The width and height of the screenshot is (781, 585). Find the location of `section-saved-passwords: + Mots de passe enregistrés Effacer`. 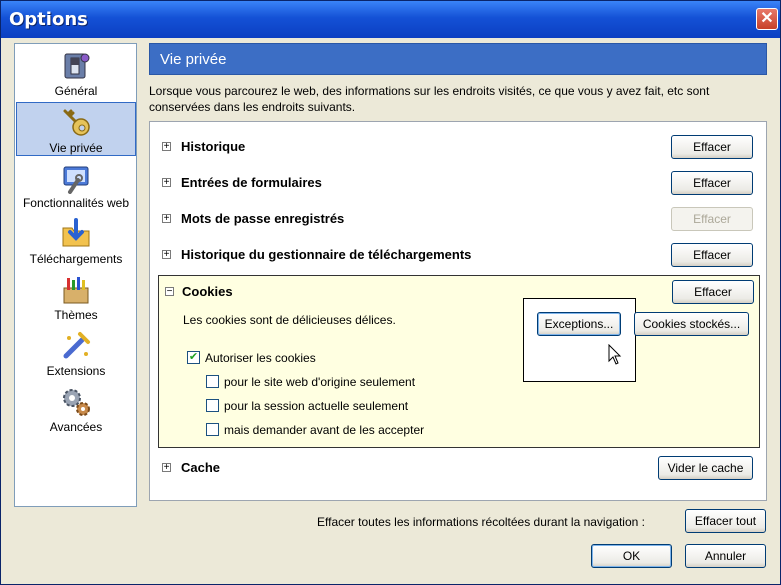

section-saved-passwords: + Mots de passe enregistrés Effacer is located at coordinates (458, 219).